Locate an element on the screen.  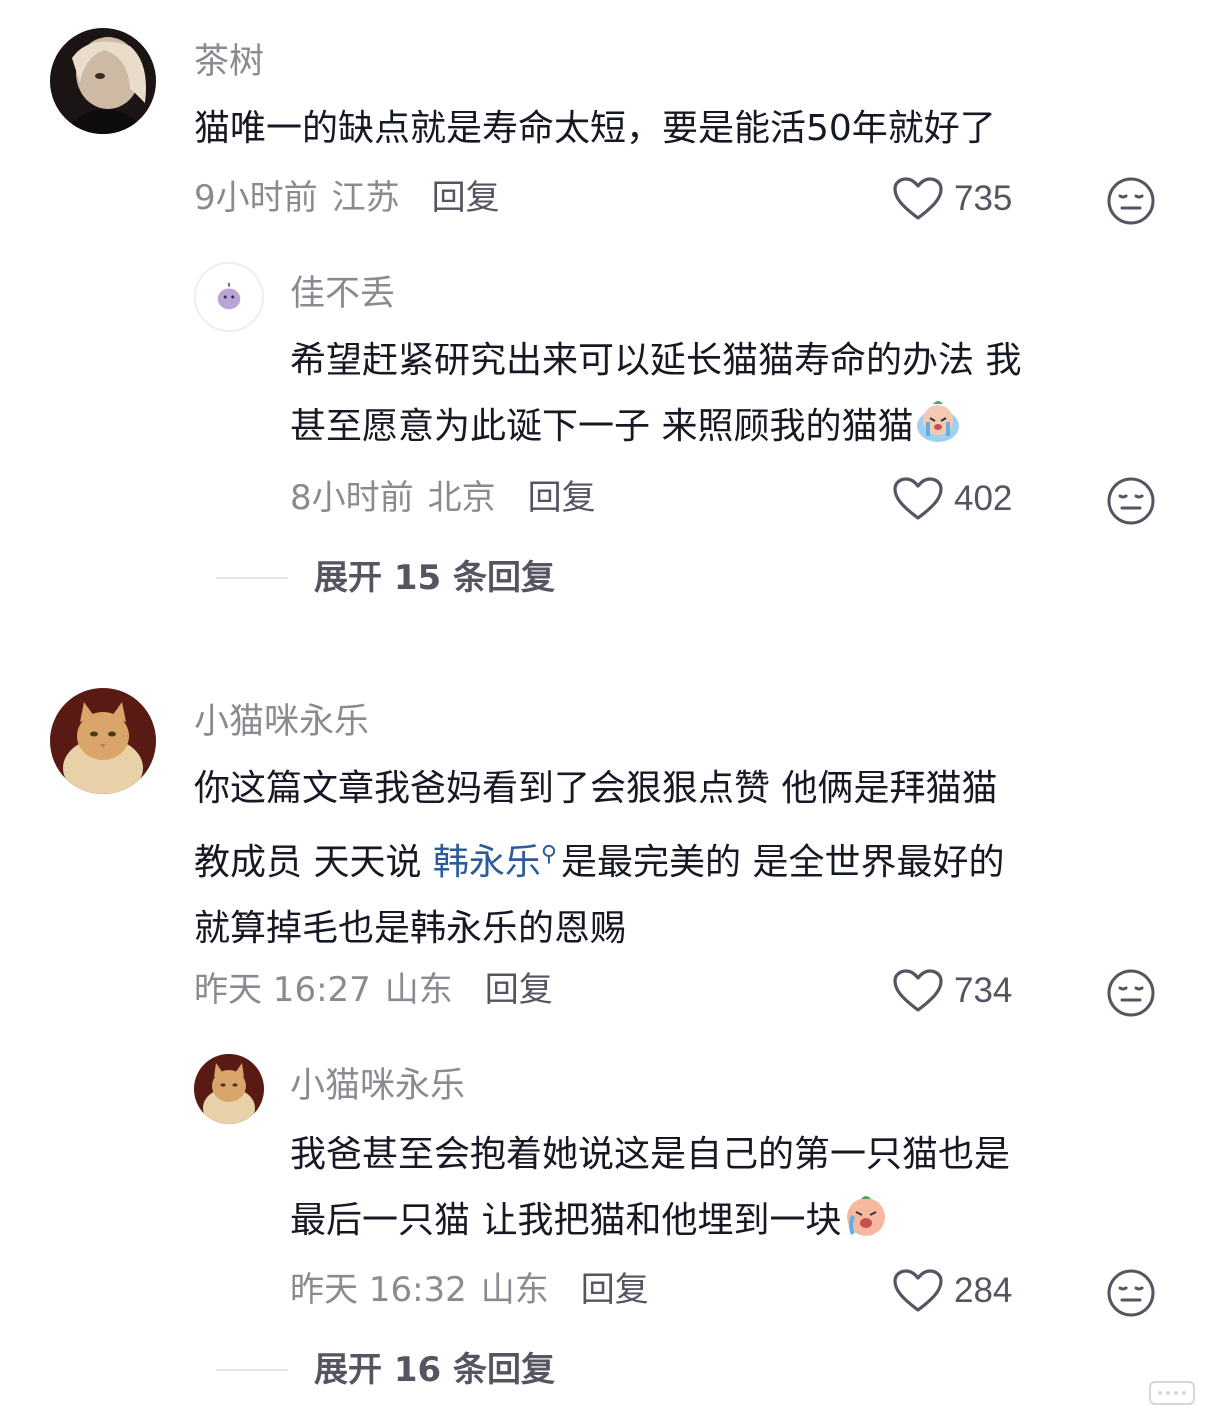
location: 江苏 is located at coordinates (365, 198).